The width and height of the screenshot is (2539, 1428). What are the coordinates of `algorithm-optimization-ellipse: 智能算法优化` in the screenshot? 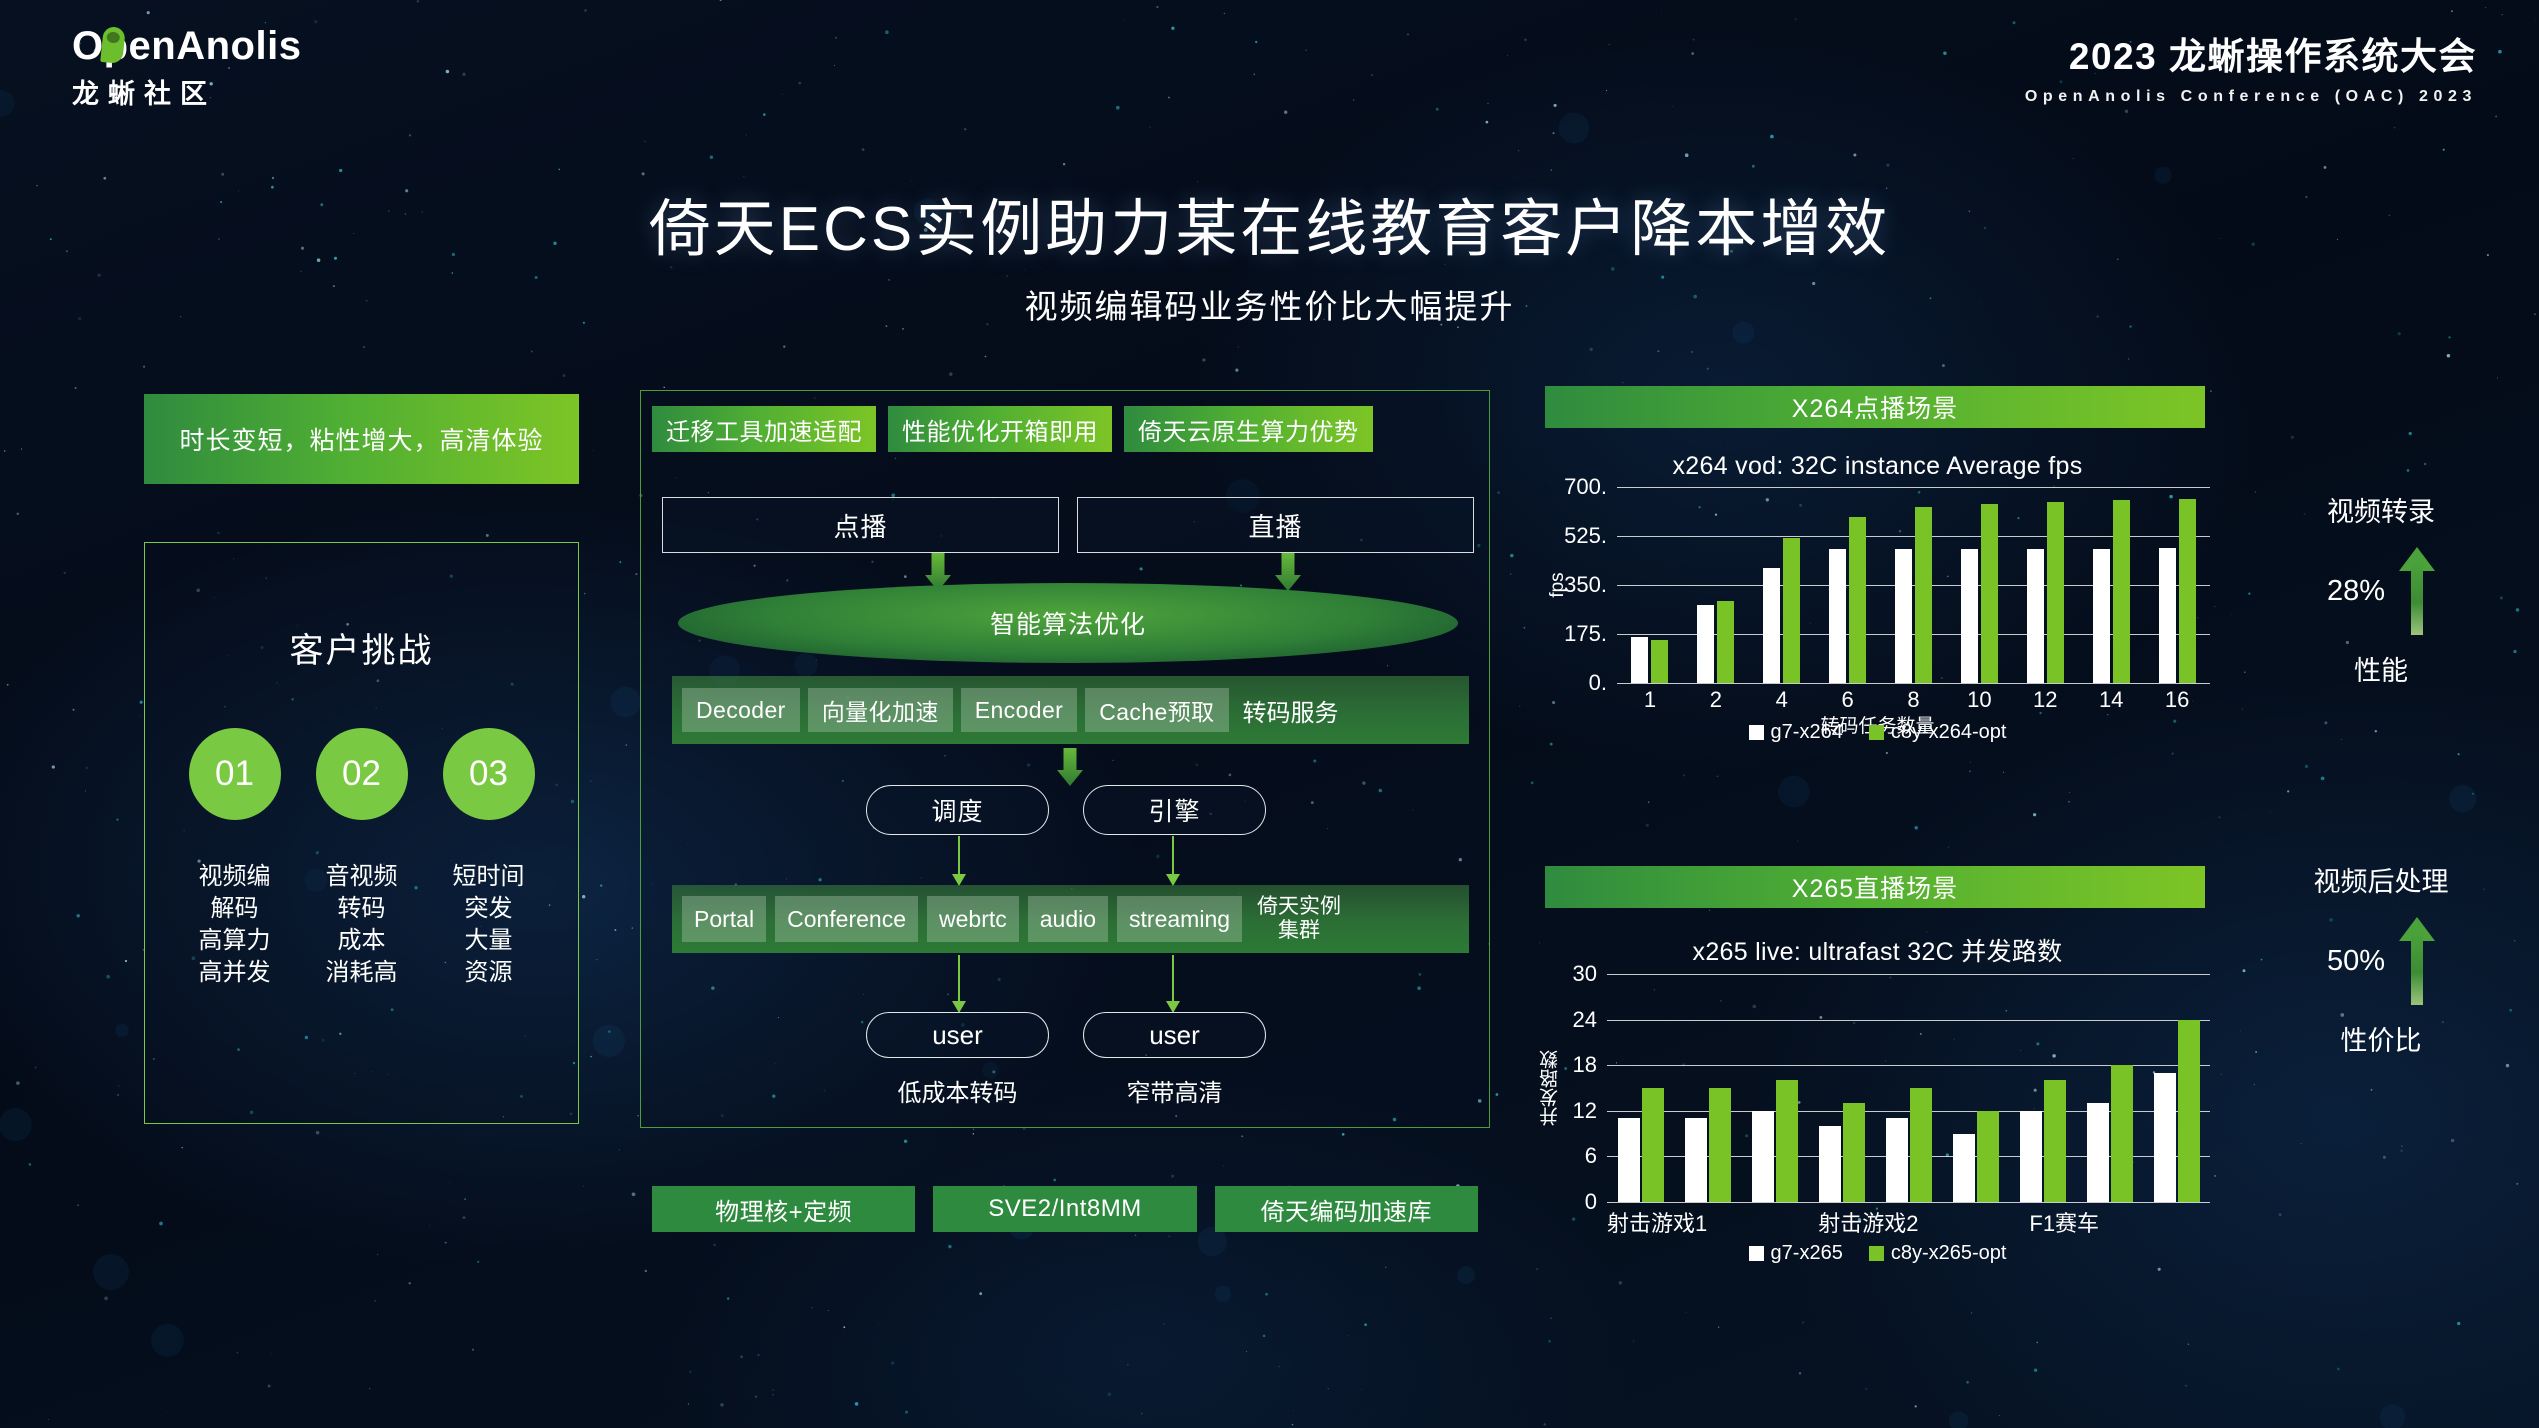 It's located at (1068, 623).